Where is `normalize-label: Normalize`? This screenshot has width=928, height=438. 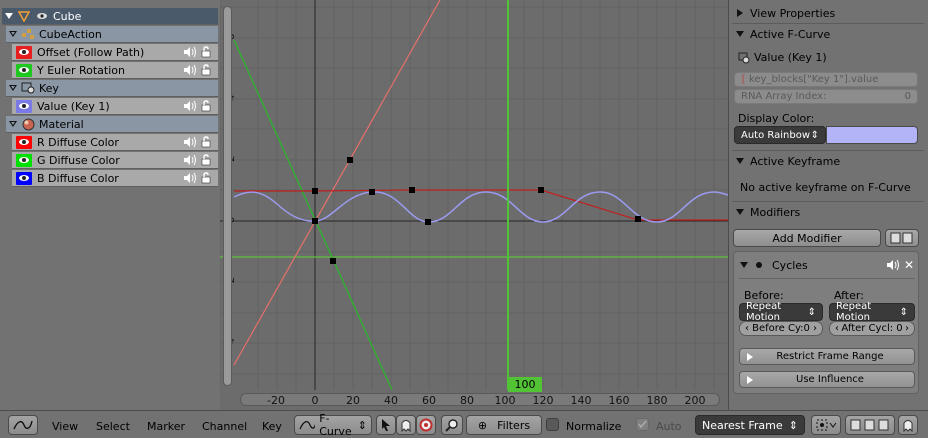 normalize-label: Normalize is located at coordinates (594, 426).